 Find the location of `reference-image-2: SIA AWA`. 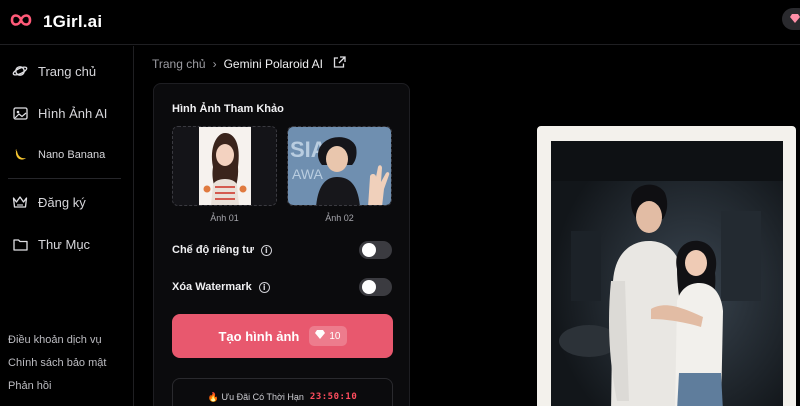

reference-image-2: SIA AWA is located at coordinates (339, 166).